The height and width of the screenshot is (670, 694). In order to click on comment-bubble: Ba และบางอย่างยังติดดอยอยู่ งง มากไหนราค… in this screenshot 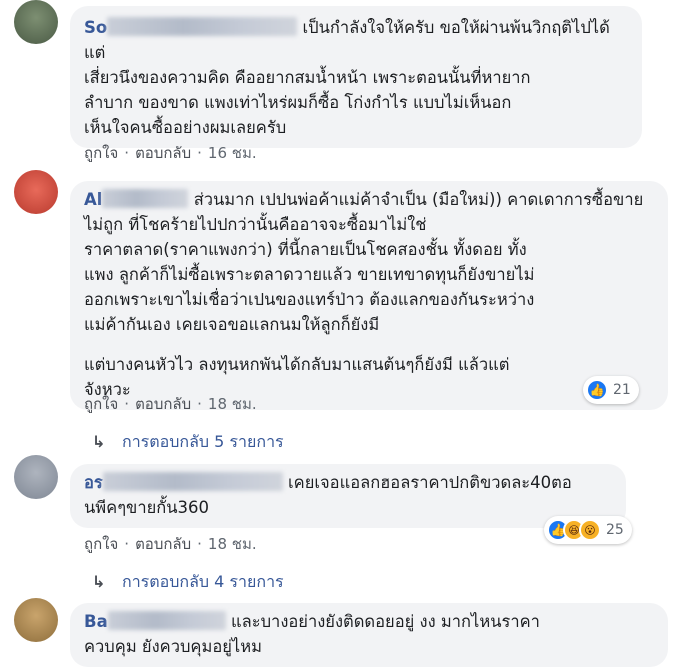, I will do `click(369, 635)`.